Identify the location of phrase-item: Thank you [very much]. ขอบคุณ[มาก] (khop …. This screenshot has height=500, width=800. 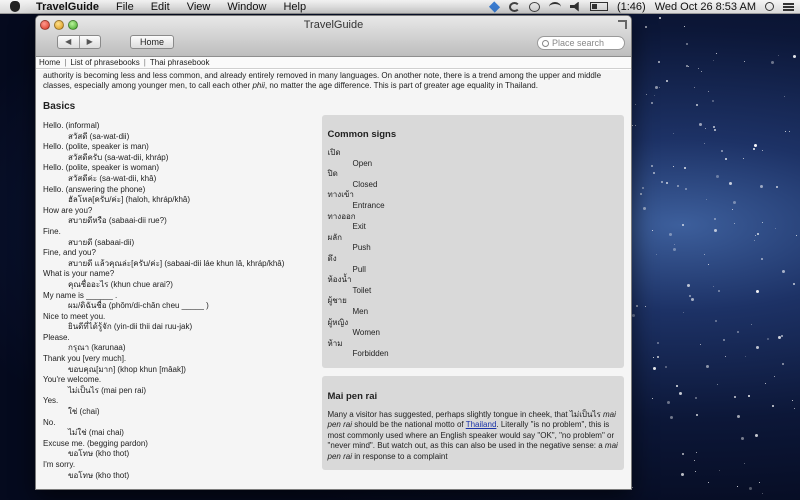
(181, 364).